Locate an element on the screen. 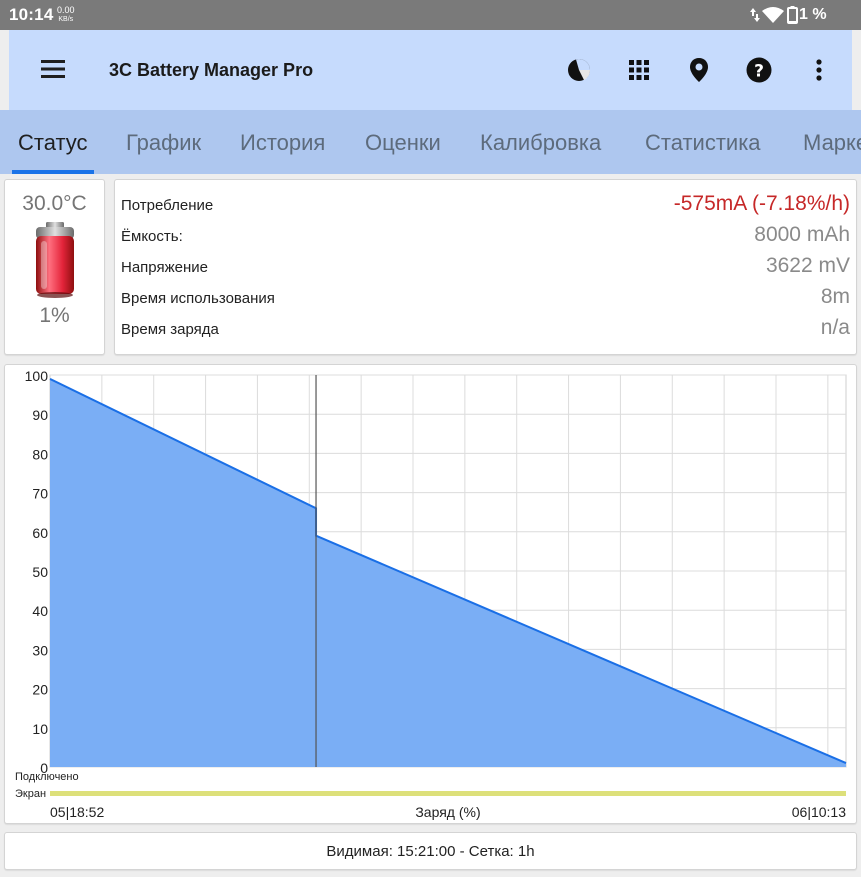 This screenshot has width=861, height=877. status-time: 10:14 is located at coordinates (31, 14).